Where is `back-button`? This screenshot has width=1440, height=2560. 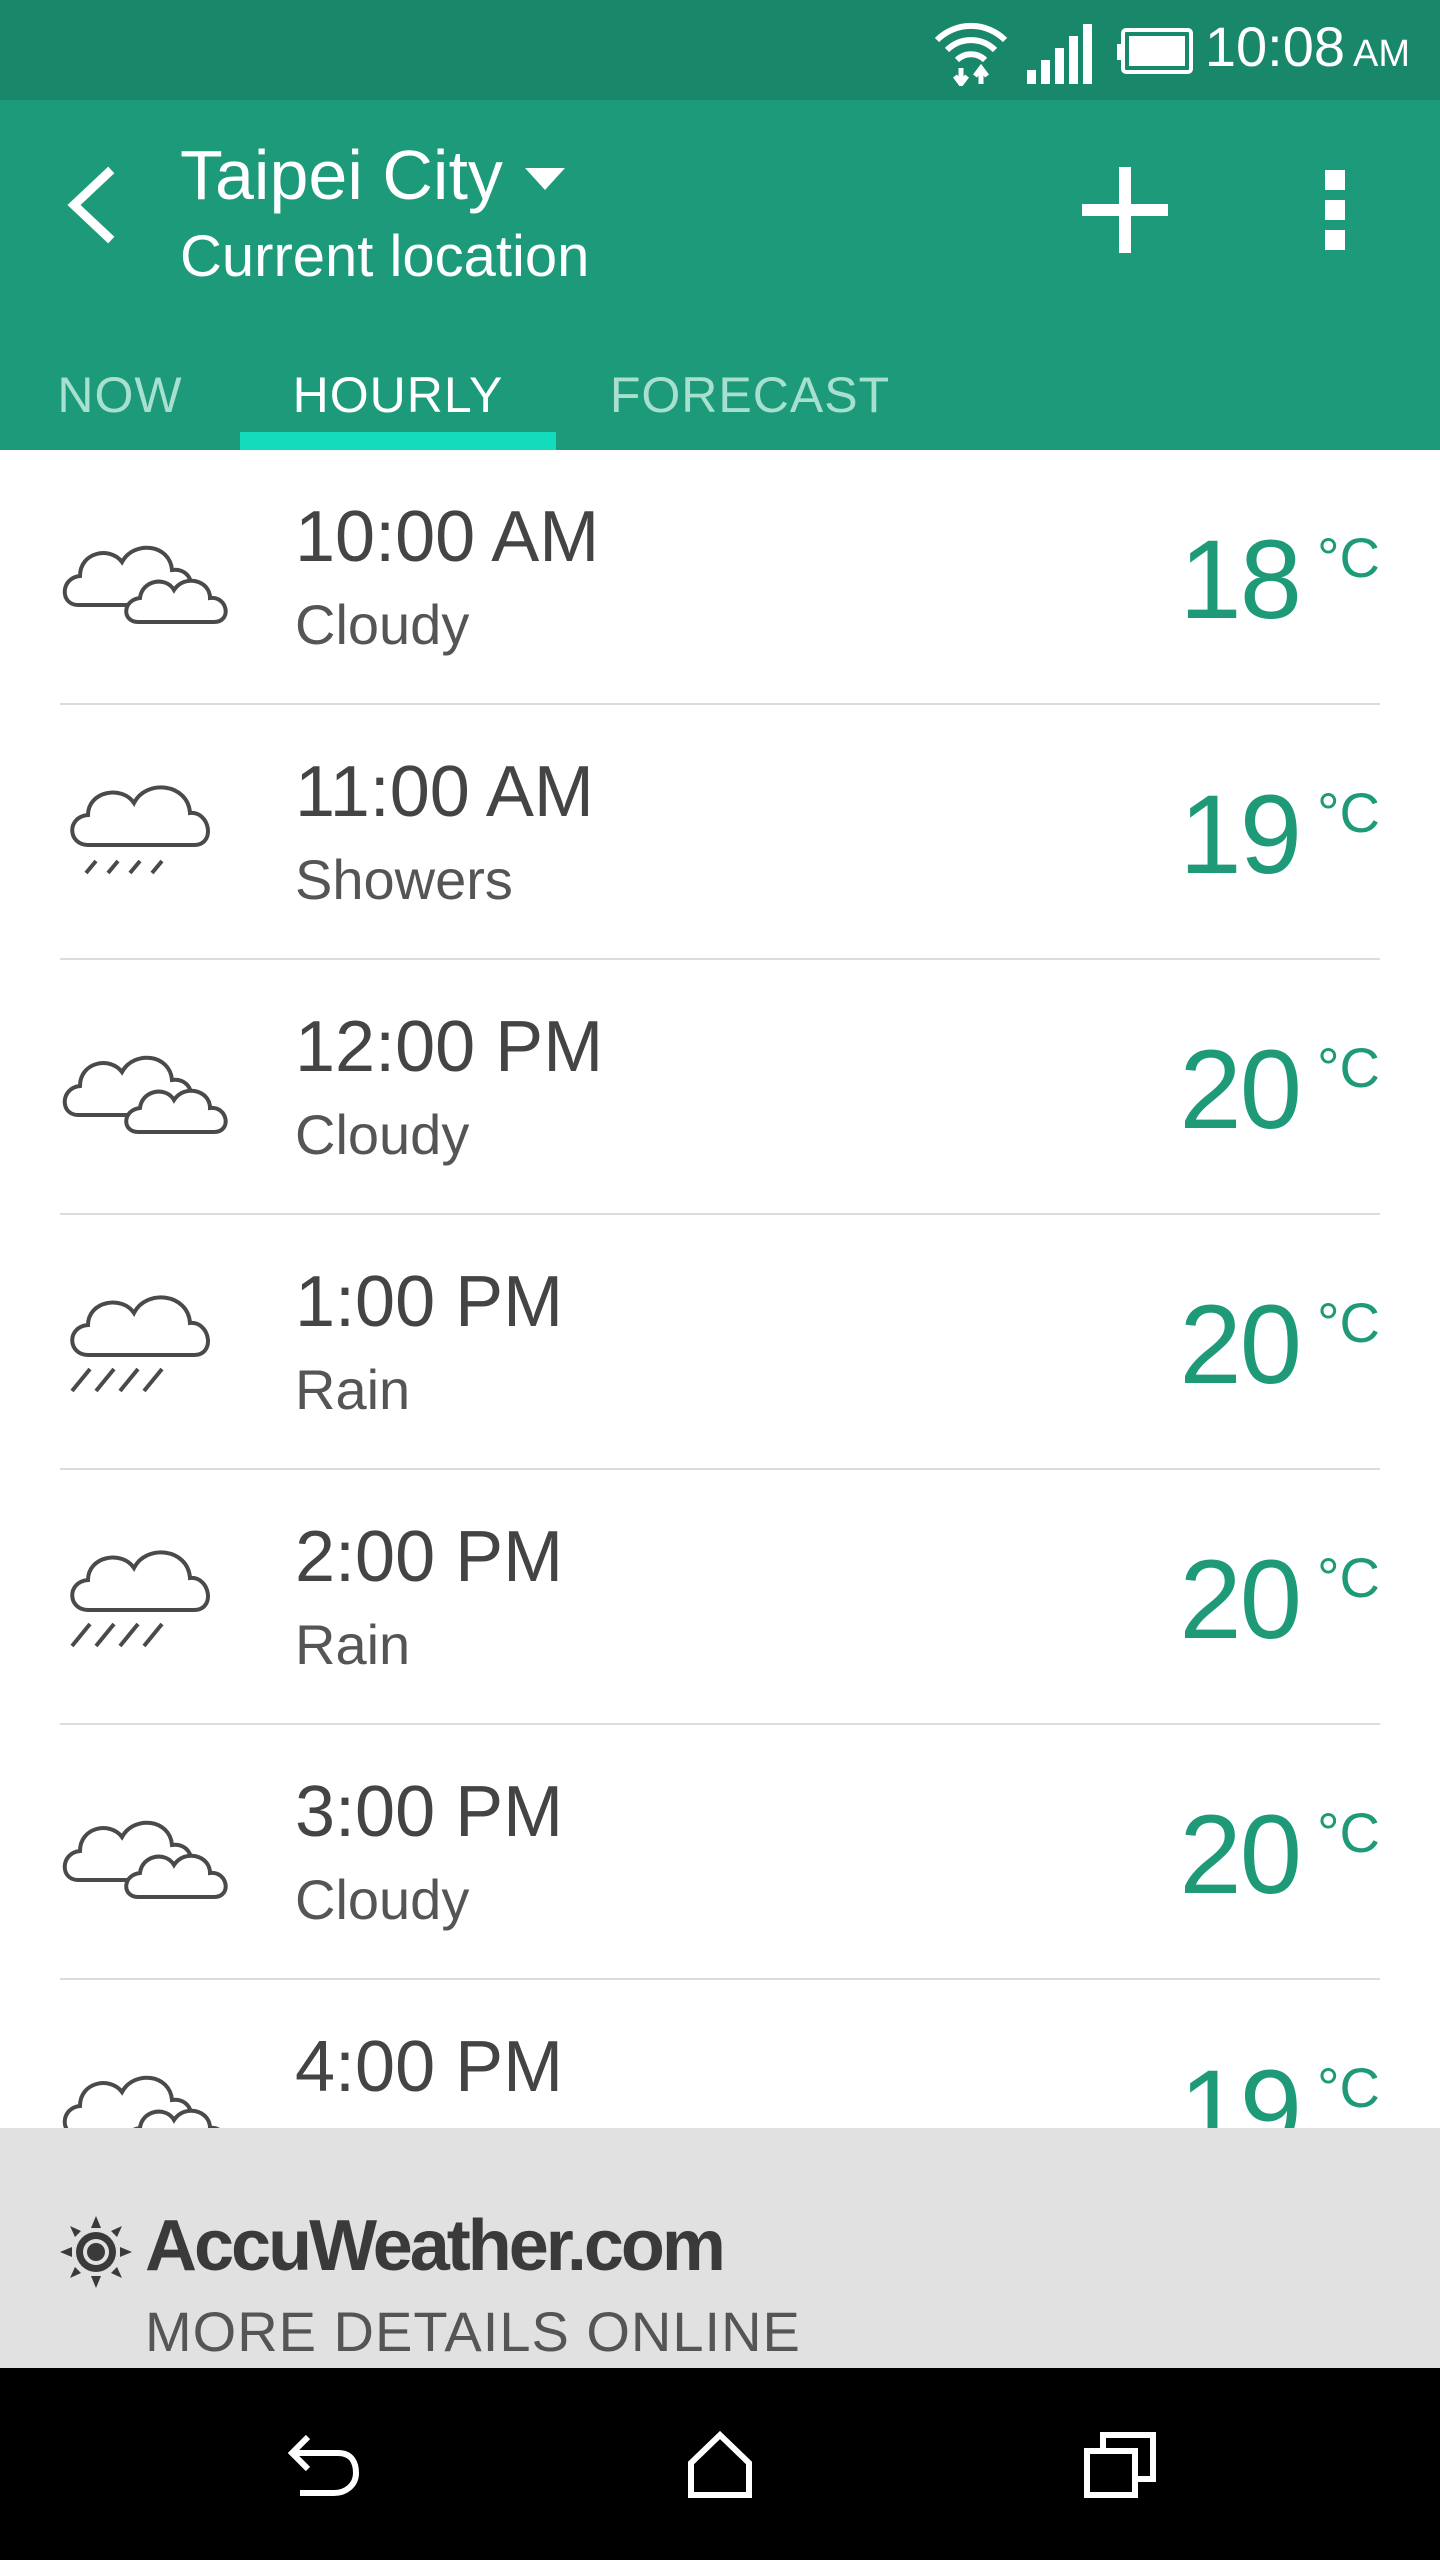
back-button is located at coordinates (90, 205).